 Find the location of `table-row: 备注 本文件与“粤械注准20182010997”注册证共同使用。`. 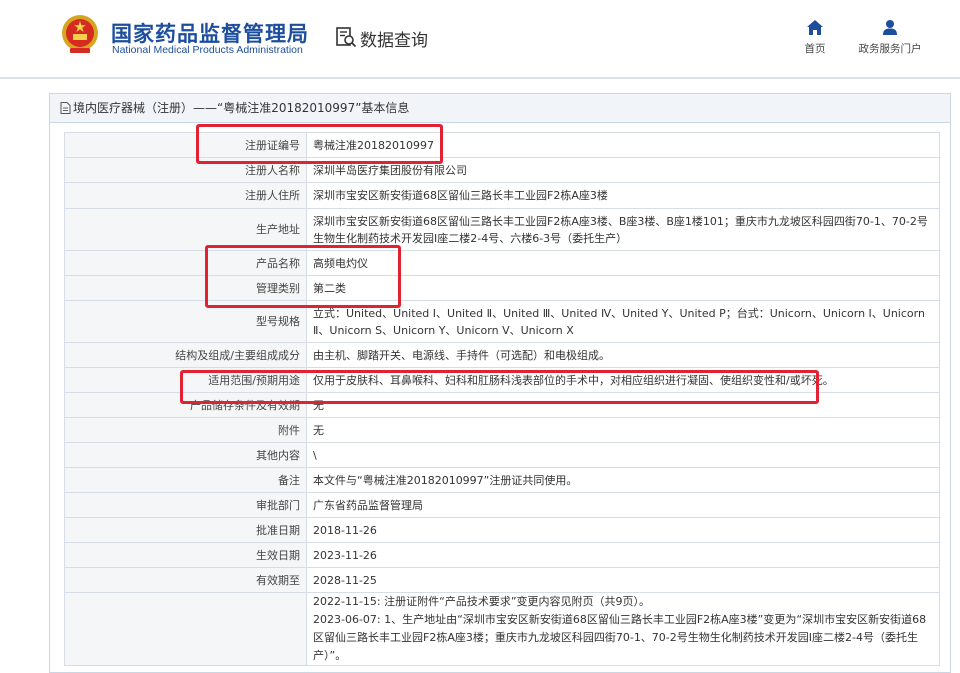

table-row: 备注 本文件与“粤械注准20182010997”注册证共同使用。 is located at coordinates (502, 480).